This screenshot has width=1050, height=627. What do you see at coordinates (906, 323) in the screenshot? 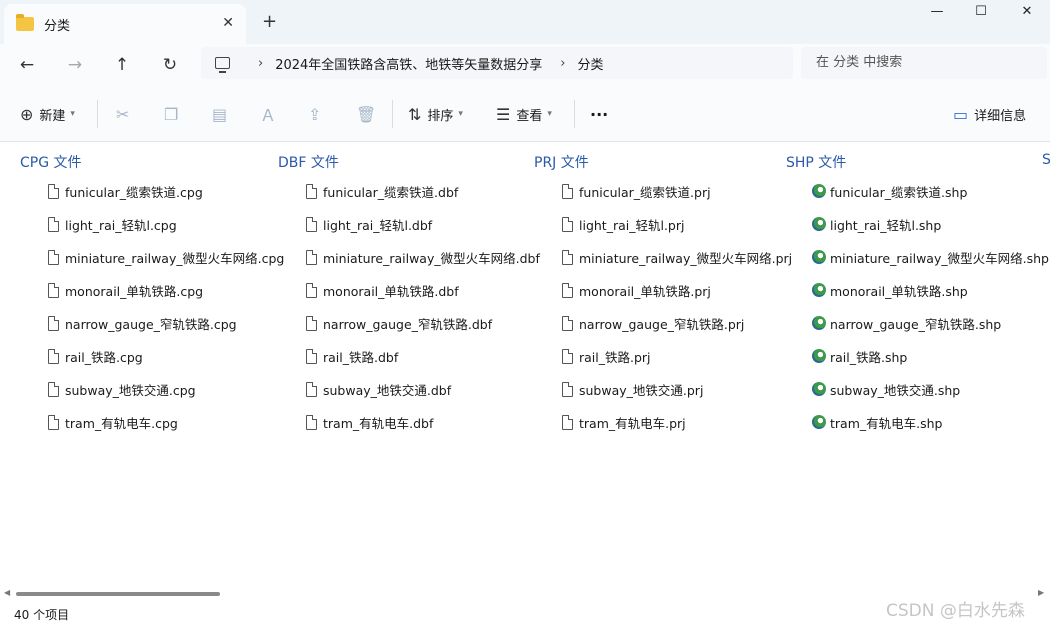
I see `file-item: narrow_gauge_窄轨铁路.shp` at bounding box center [906, 323].